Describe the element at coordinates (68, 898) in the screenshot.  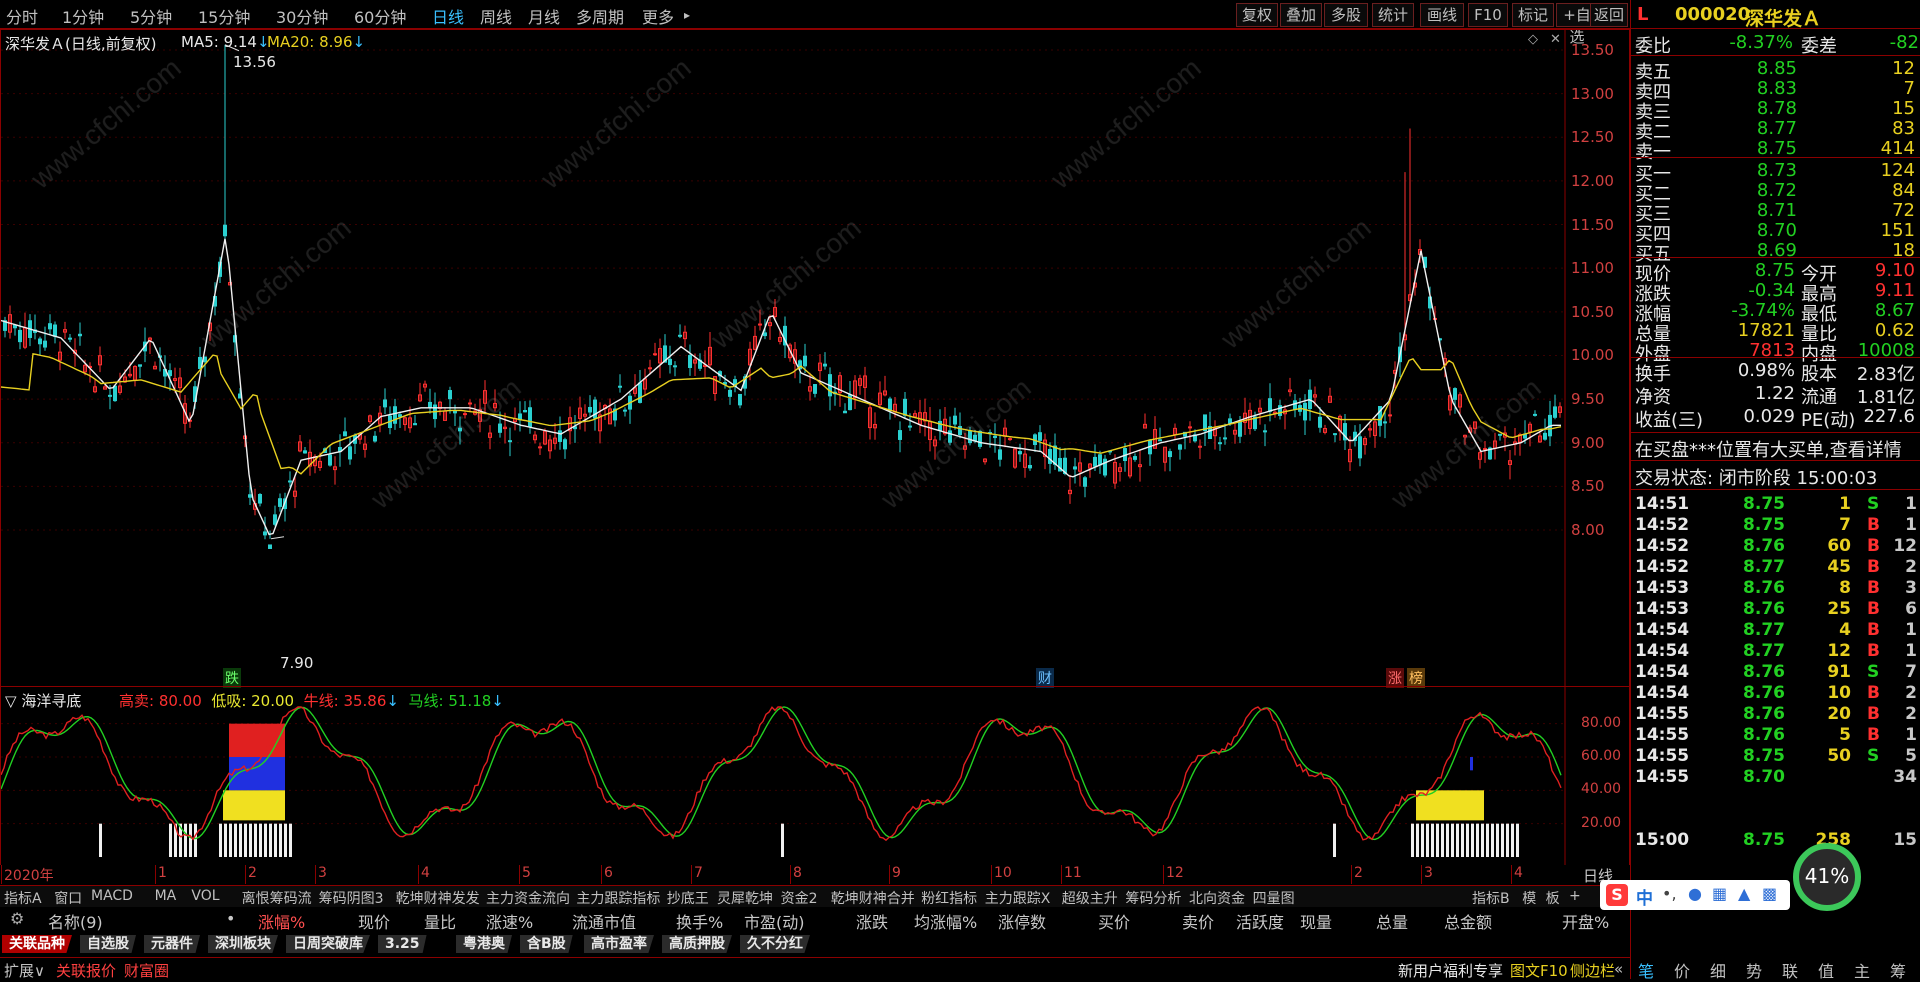
I see `indicator-tab: 窗口` at that location.